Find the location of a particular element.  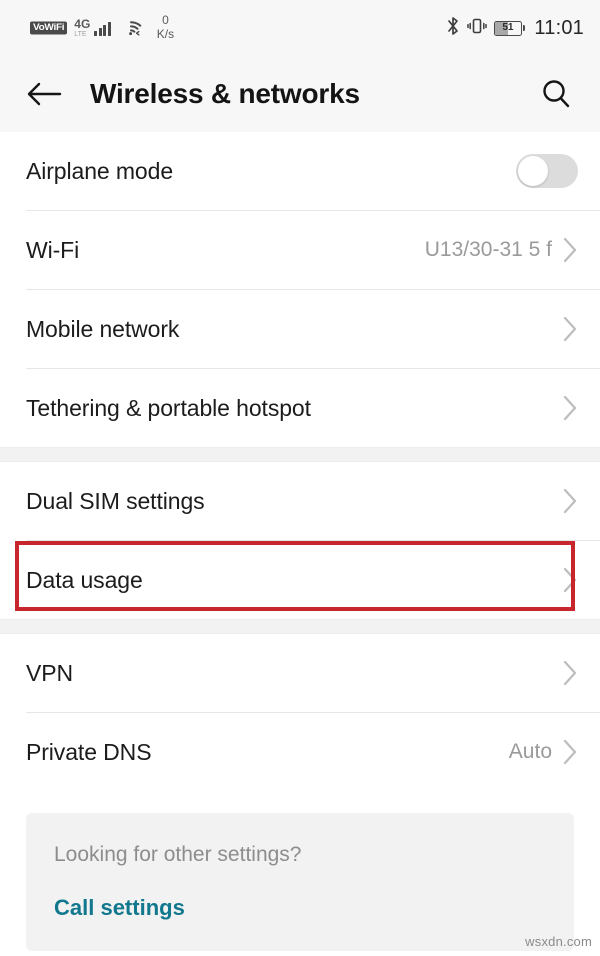

row-value: U13/30-31 5 f is located at coordinates (488, 249).